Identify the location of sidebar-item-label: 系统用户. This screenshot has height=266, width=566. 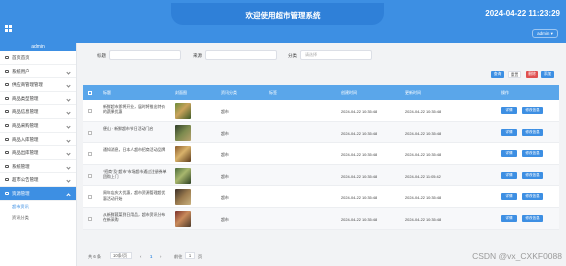
(21, 71).